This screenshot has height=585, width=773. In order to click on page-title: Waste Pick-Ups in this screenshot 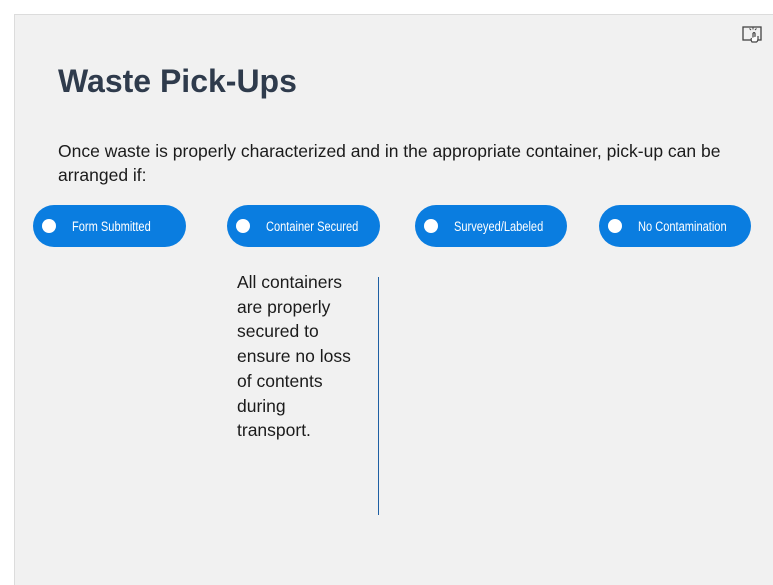, I will do `click(177, 81)`.